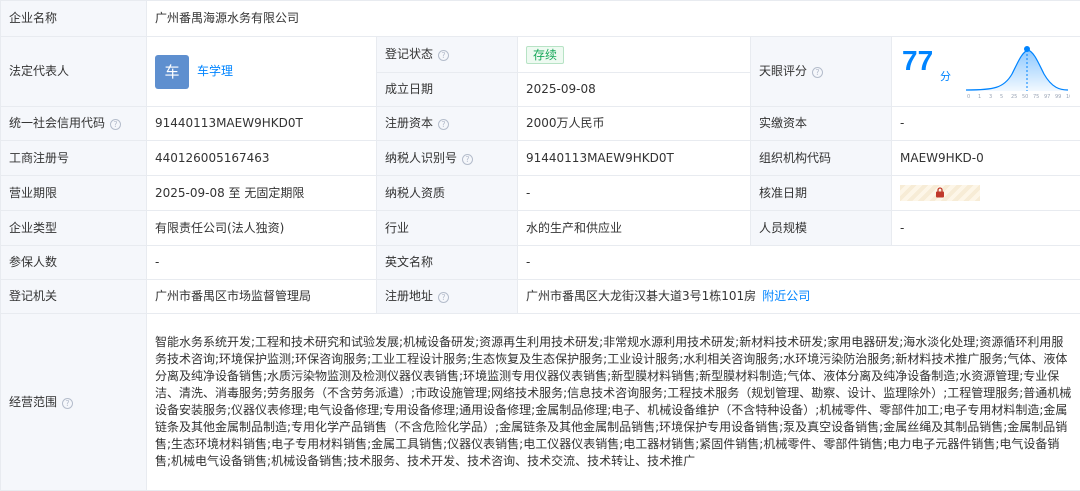 This screenshot has width=1080, height=491. I want to click on label-paid-capital: 实缴资本, so click(821, 123).